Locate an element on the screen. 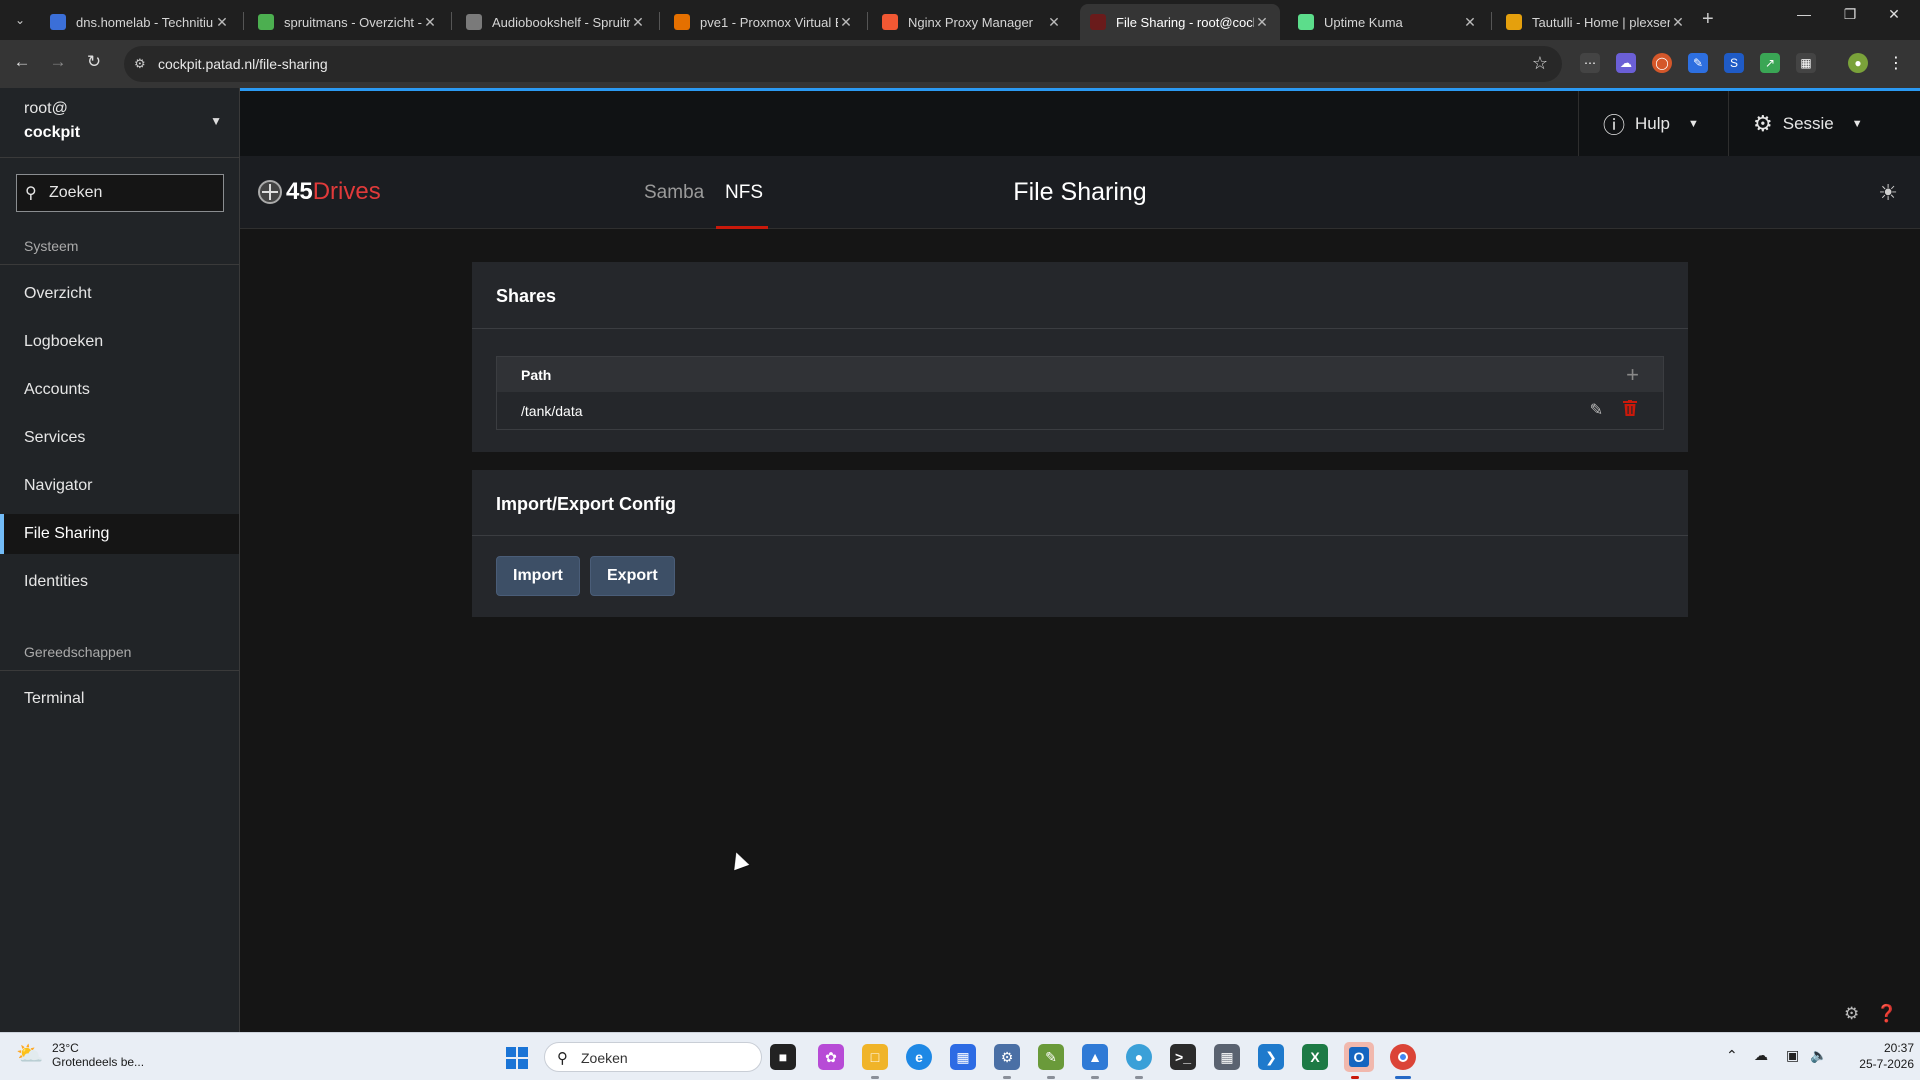 The height and width of the screenshot is (1080, 1920). excel-icon: X is located at coordinates (1315, 1057).